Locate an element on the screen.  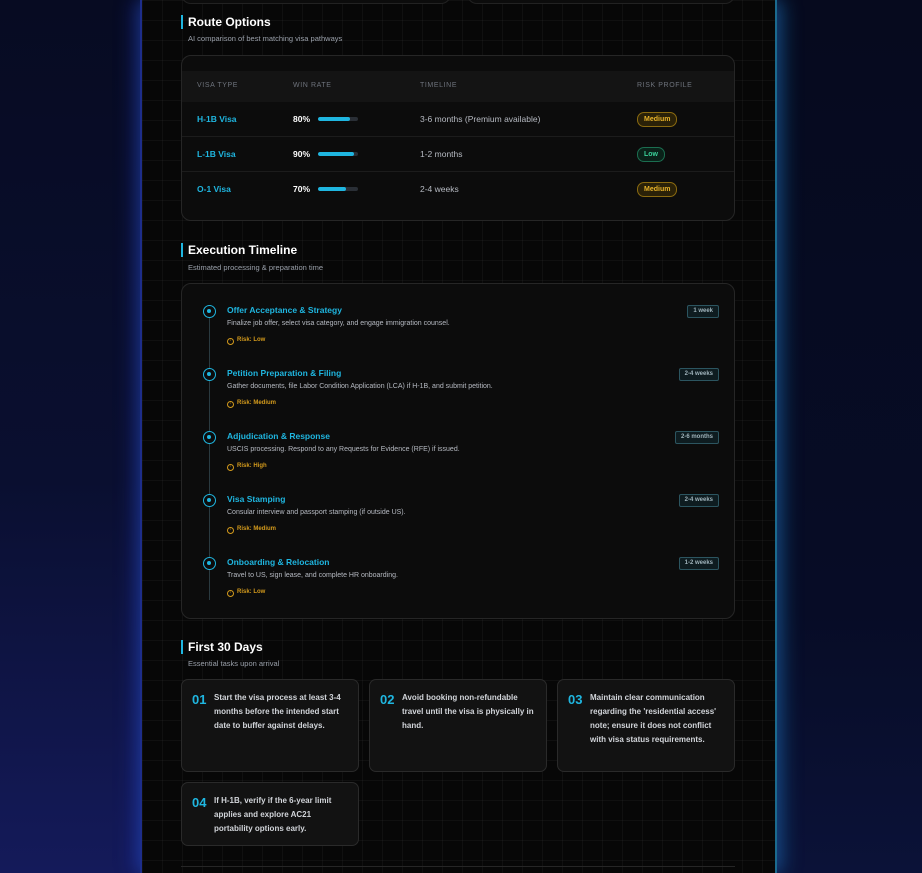
execution-timeline-title: Execution Timeline is located at coordinates (239, 250).